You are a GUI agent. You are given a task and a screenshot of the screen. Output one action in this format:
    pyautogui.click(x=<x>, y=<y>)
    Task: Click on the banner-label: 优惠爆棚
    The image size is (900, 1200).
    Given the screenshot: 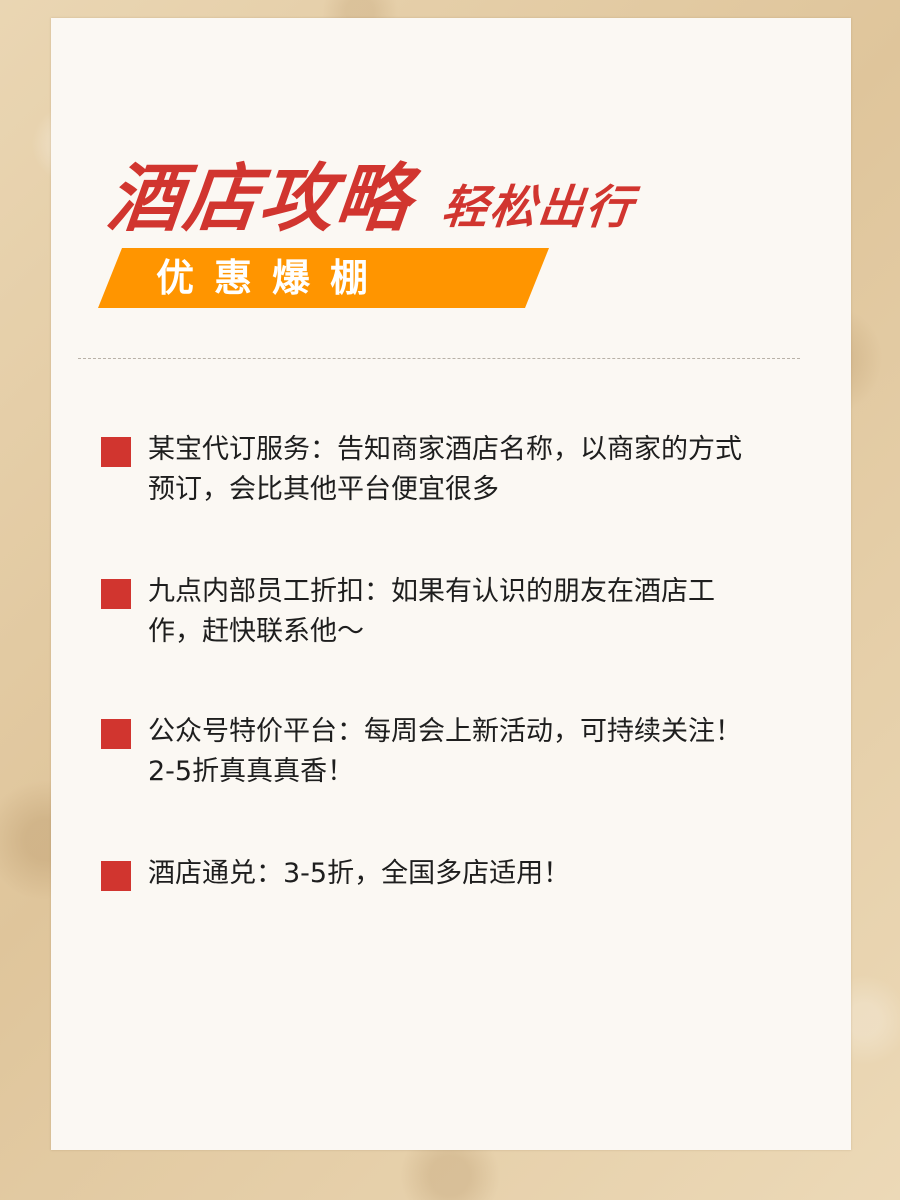 What is the action you would take?
    pyautogui.click(x=272, y=278)
    